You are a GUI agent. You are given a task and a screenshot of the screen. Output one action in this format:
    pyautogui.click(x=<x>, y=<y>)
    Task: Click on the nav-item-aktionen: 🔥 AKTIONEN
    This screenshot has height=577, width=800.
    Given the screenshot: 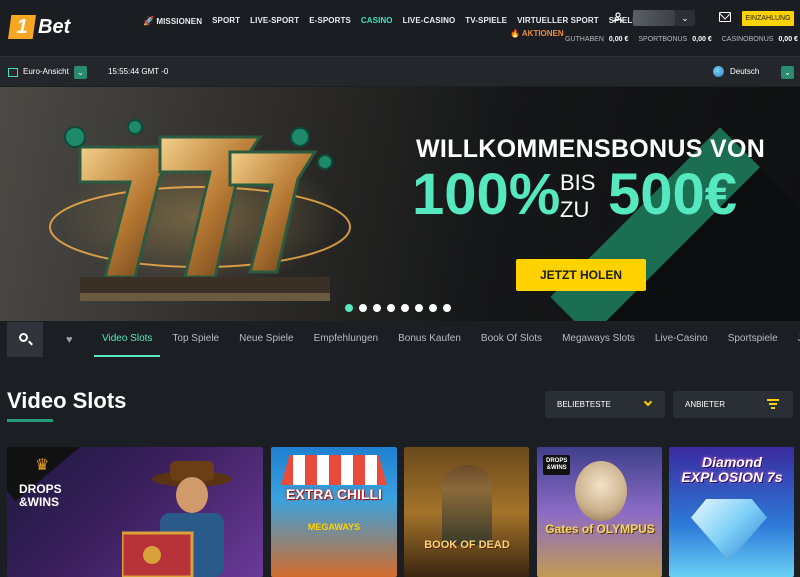 What is the action you would take?
    pyautogui.click(x=537, y=33)
    